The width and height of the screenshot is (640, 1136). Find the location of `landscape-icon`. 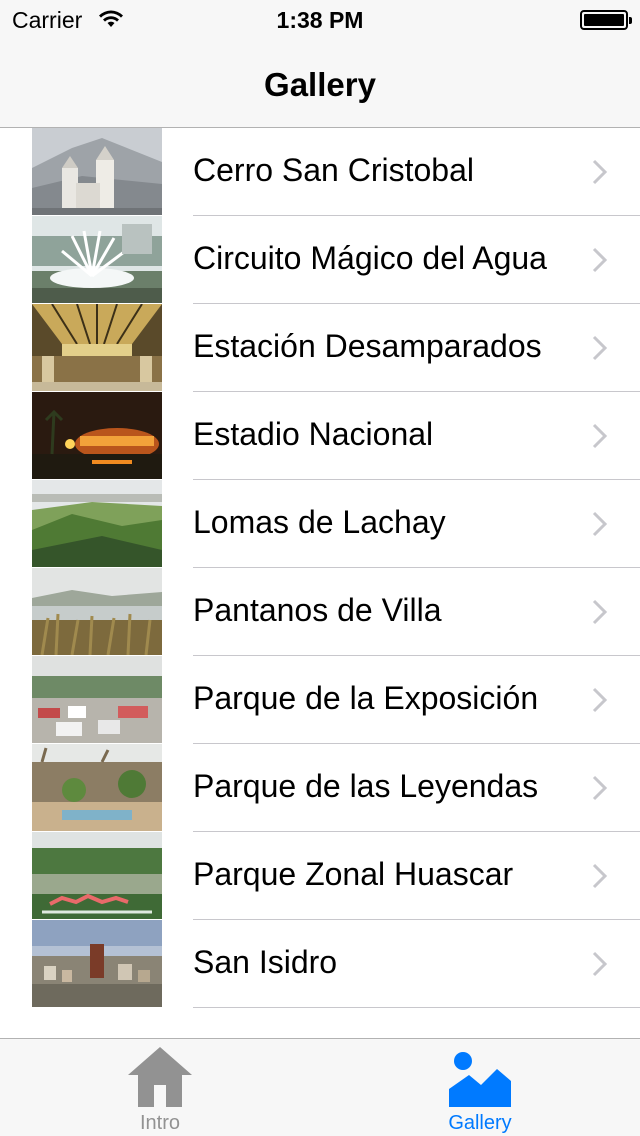

landscape-icon is located at coordinates (480, 1079).